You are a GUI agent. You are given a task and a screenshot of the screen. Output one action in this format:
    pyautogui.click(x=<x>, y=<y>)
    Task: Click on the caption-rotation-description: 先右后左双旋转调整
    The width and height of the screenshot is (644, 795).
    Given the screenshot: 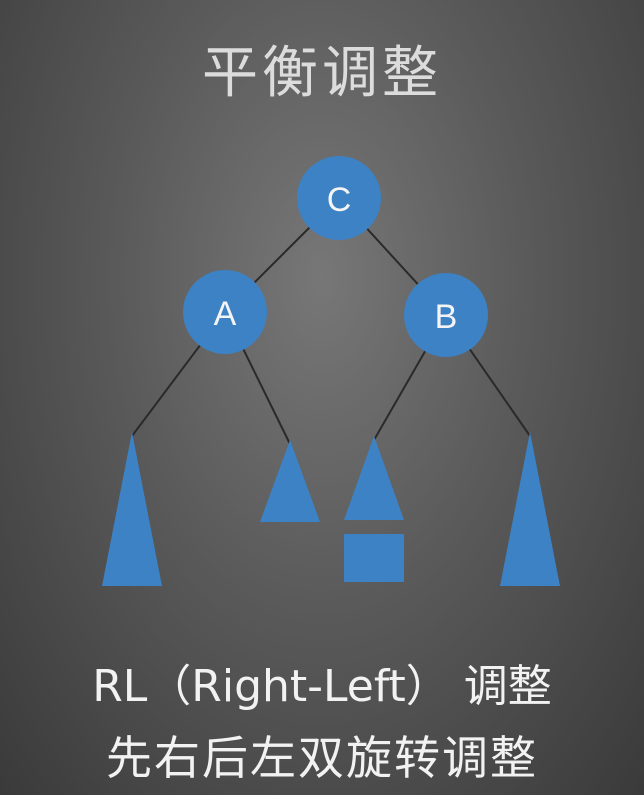 What is the action you would take?
    pyautogui.click(x=322, y=758)
    